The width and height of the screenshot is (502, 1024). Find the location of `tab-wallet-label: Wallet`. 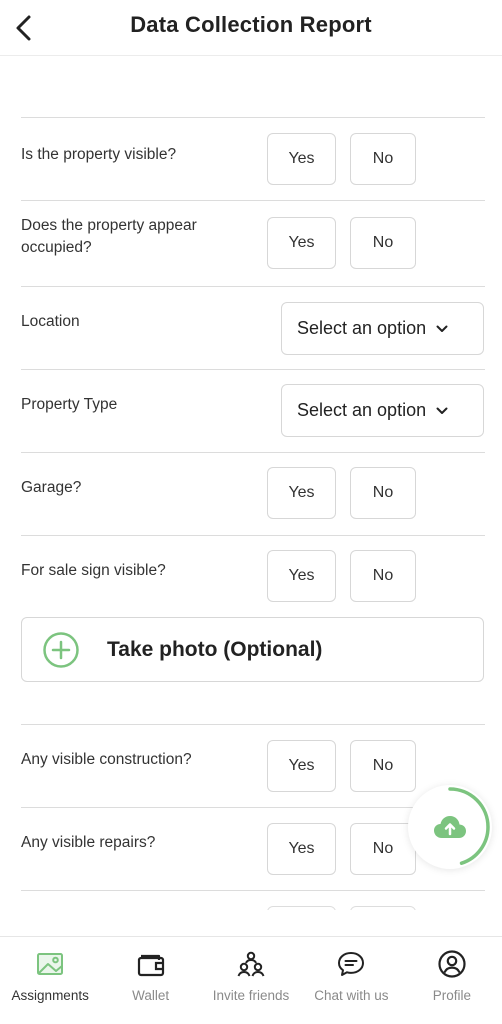

tab-wallet-label: Wallet is located at coordinates (151, 995).